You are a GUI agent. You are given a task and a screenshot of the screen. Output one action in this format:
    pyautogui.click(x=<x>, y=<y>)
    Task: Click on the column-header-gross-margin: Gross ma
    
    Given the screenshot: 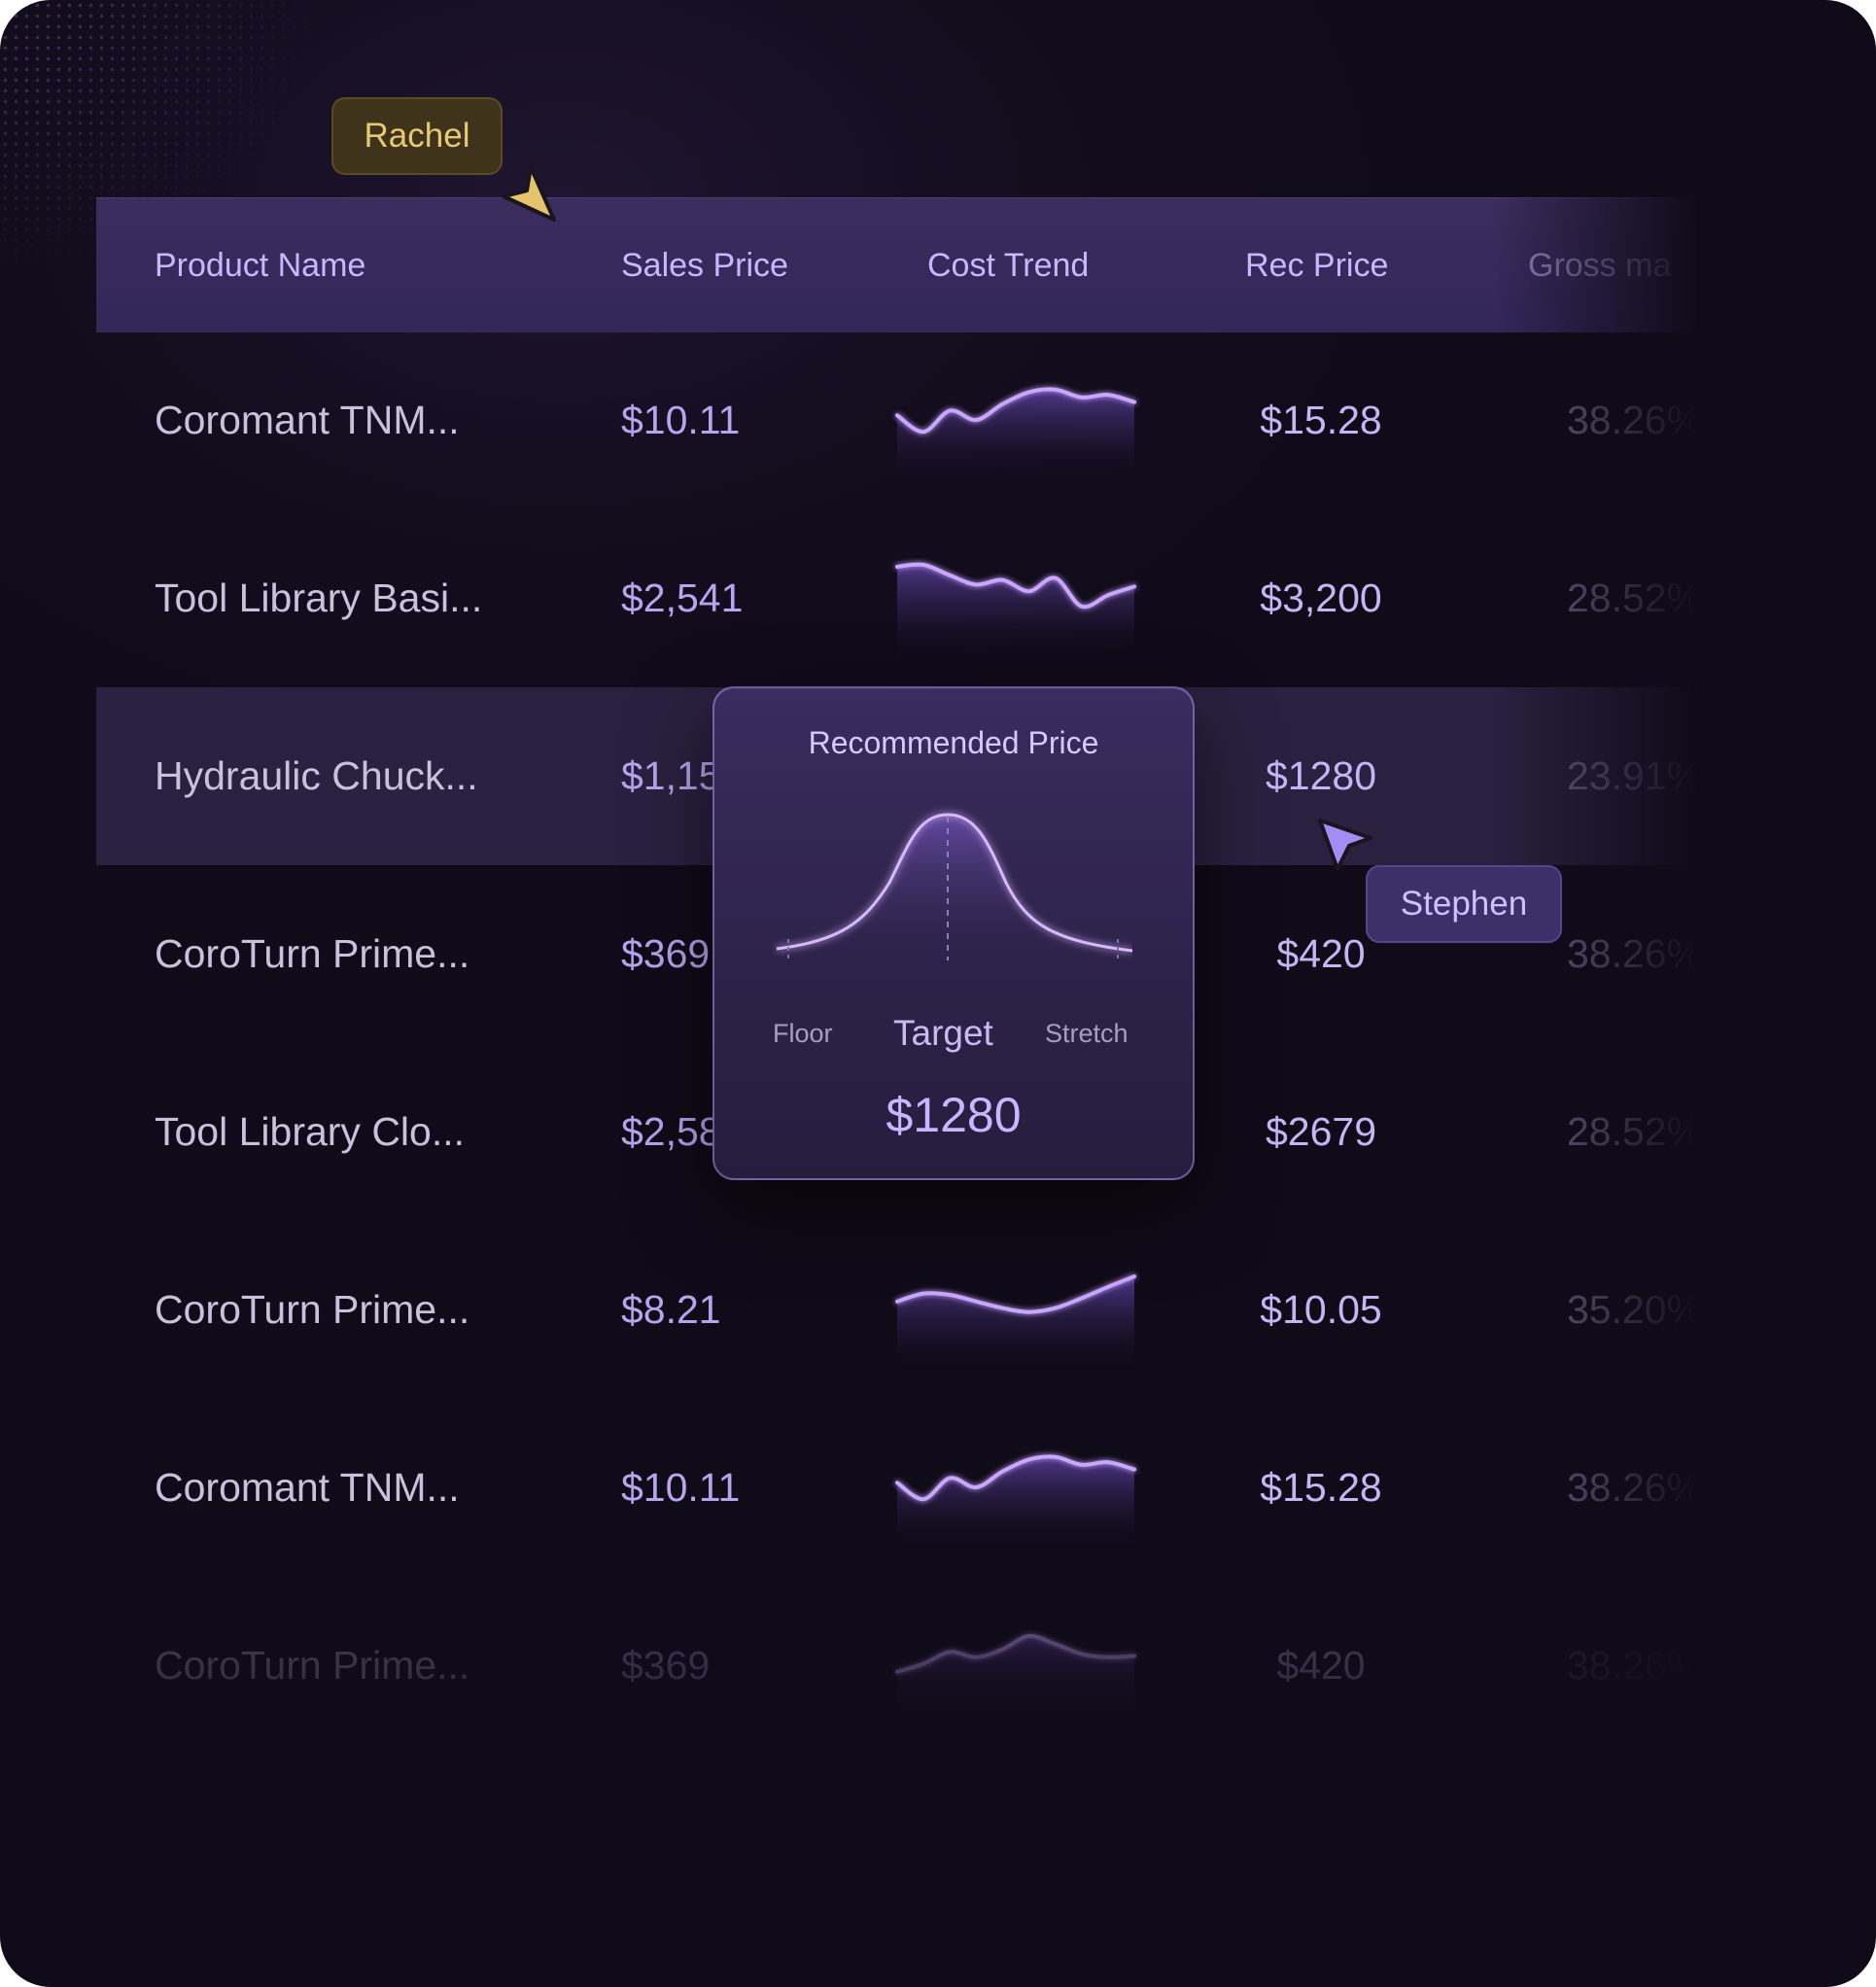 What is the action you would take?
    pyautogui.click(x=1599, y=265)
    